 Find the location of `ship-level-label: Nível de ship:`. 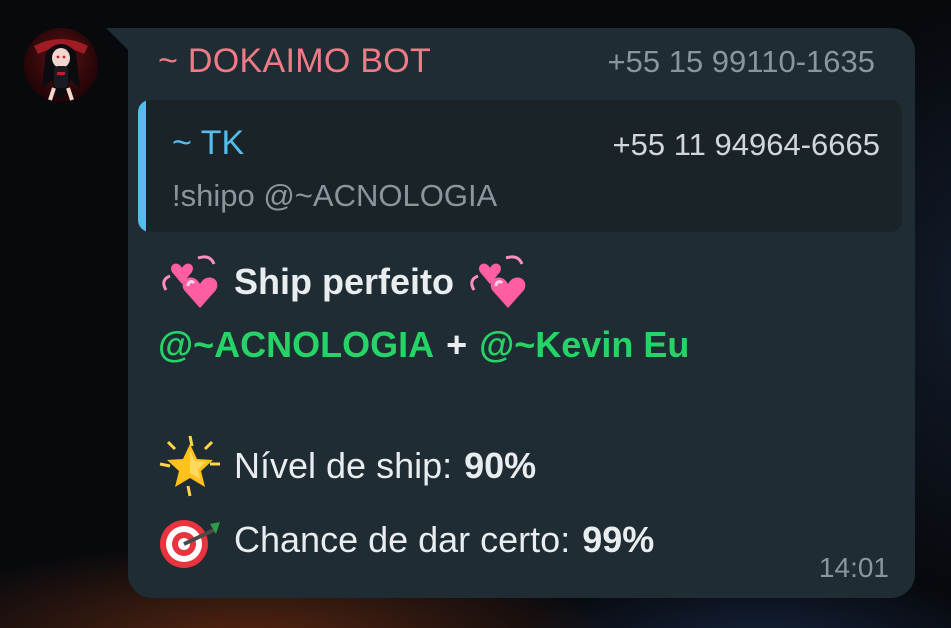

ship-level-label: Nível de ship: is located at coordinates (343, 465).